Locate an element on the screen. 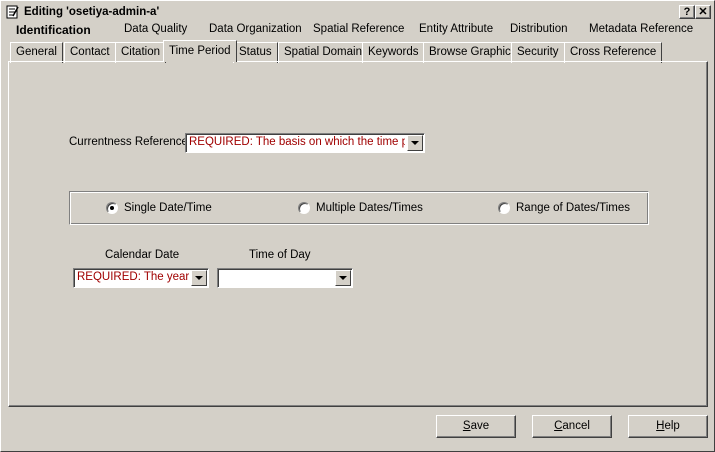 The image size is (715, 452). currentness-reference-label: Currentness Reference: is located at coordinates (130, 142).